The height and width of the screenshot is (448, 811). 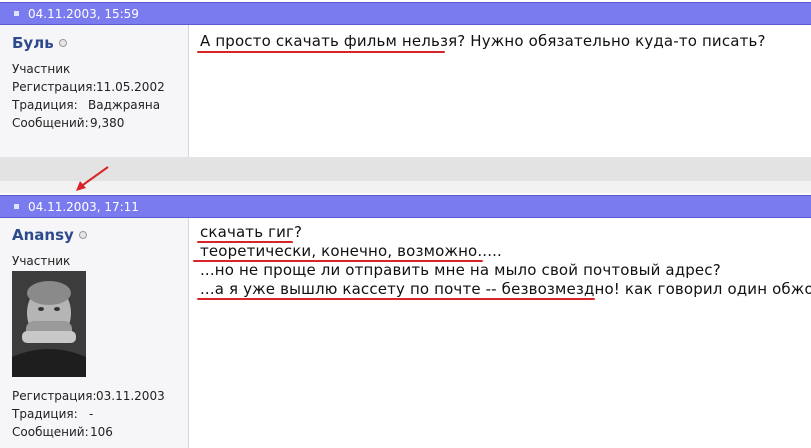 I want to click on avatar, so click(x=49, y=324).